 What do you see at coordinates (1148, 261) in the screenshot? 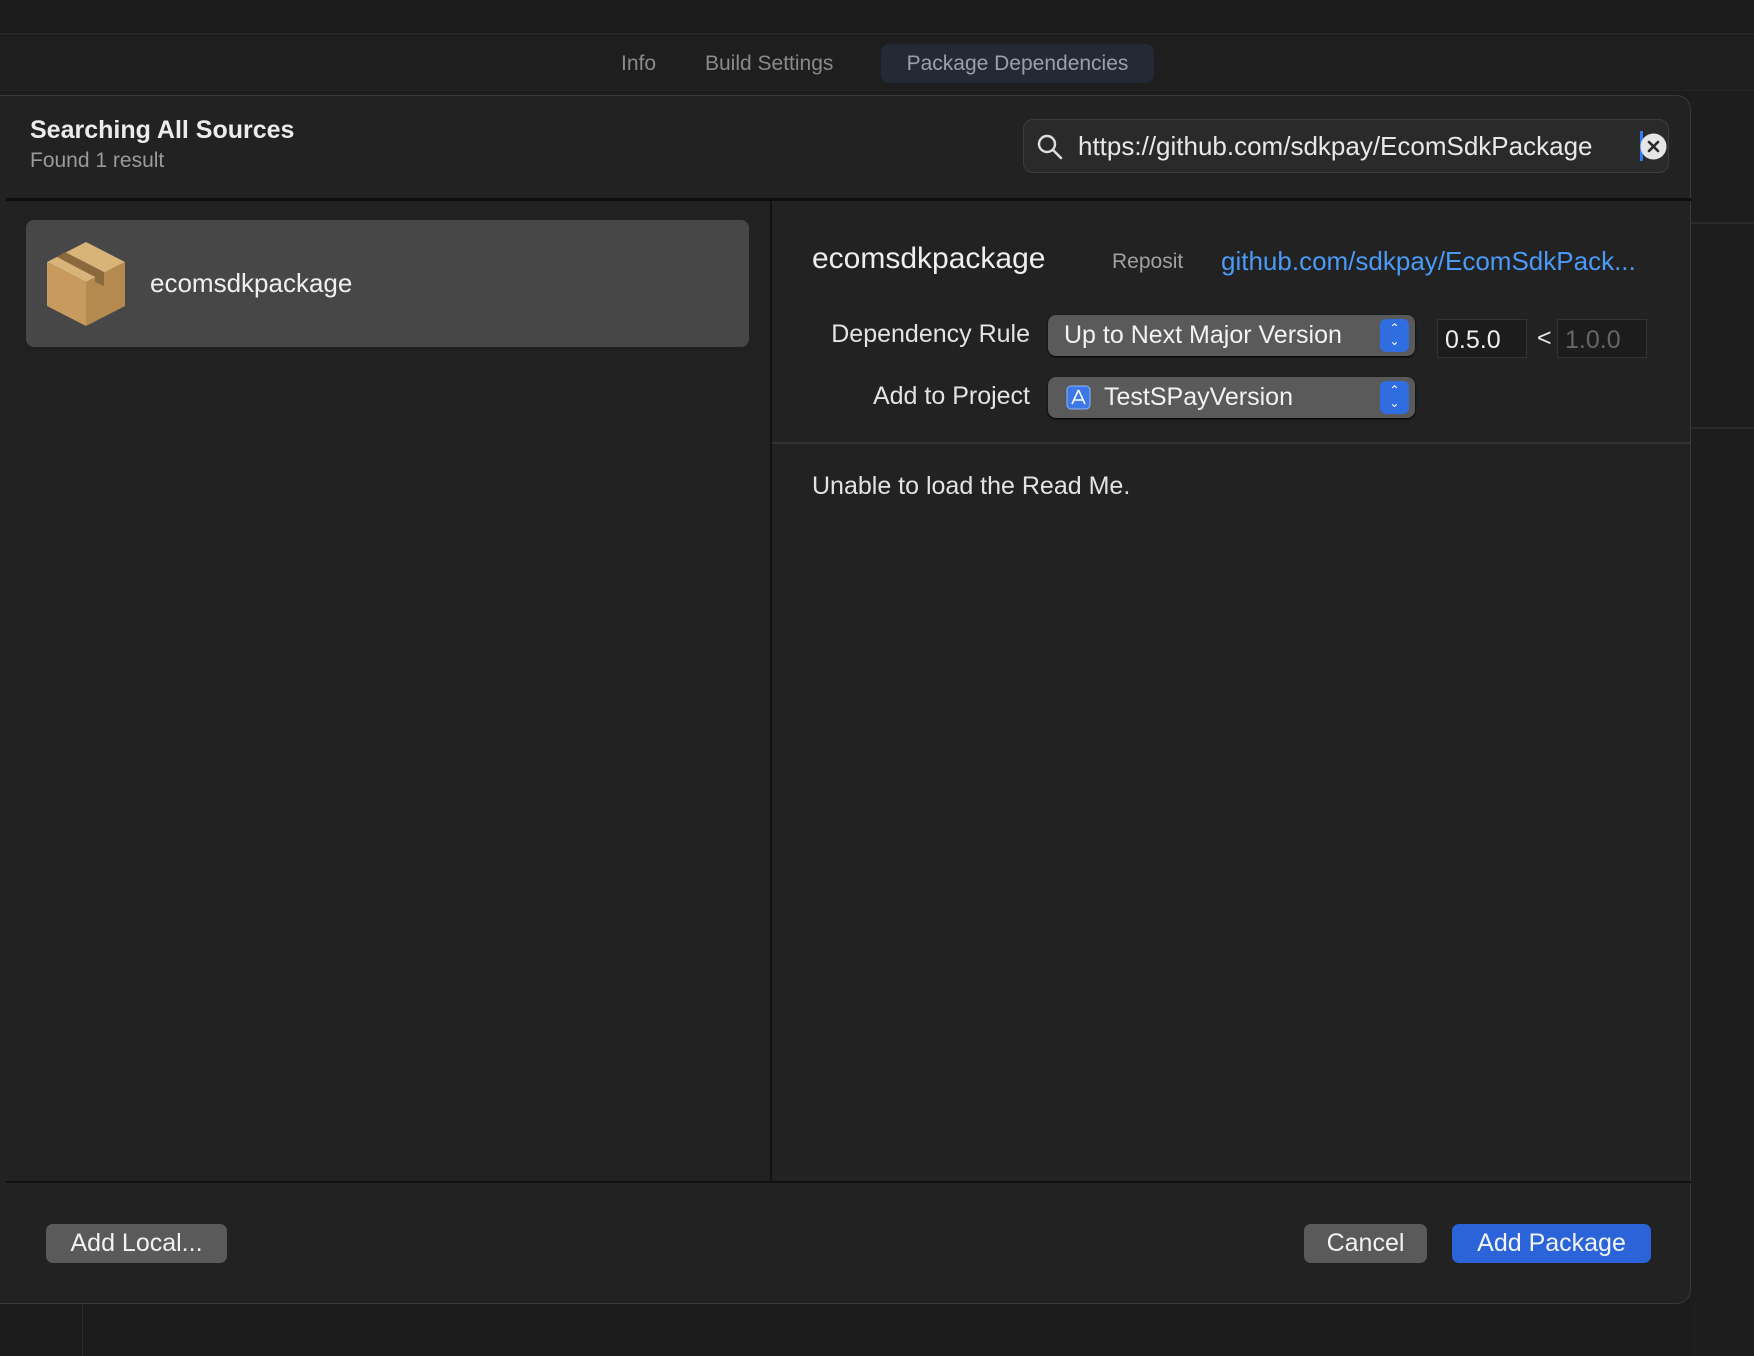
I see `repository-label: Reposit` at bounding box center [1148, 261].